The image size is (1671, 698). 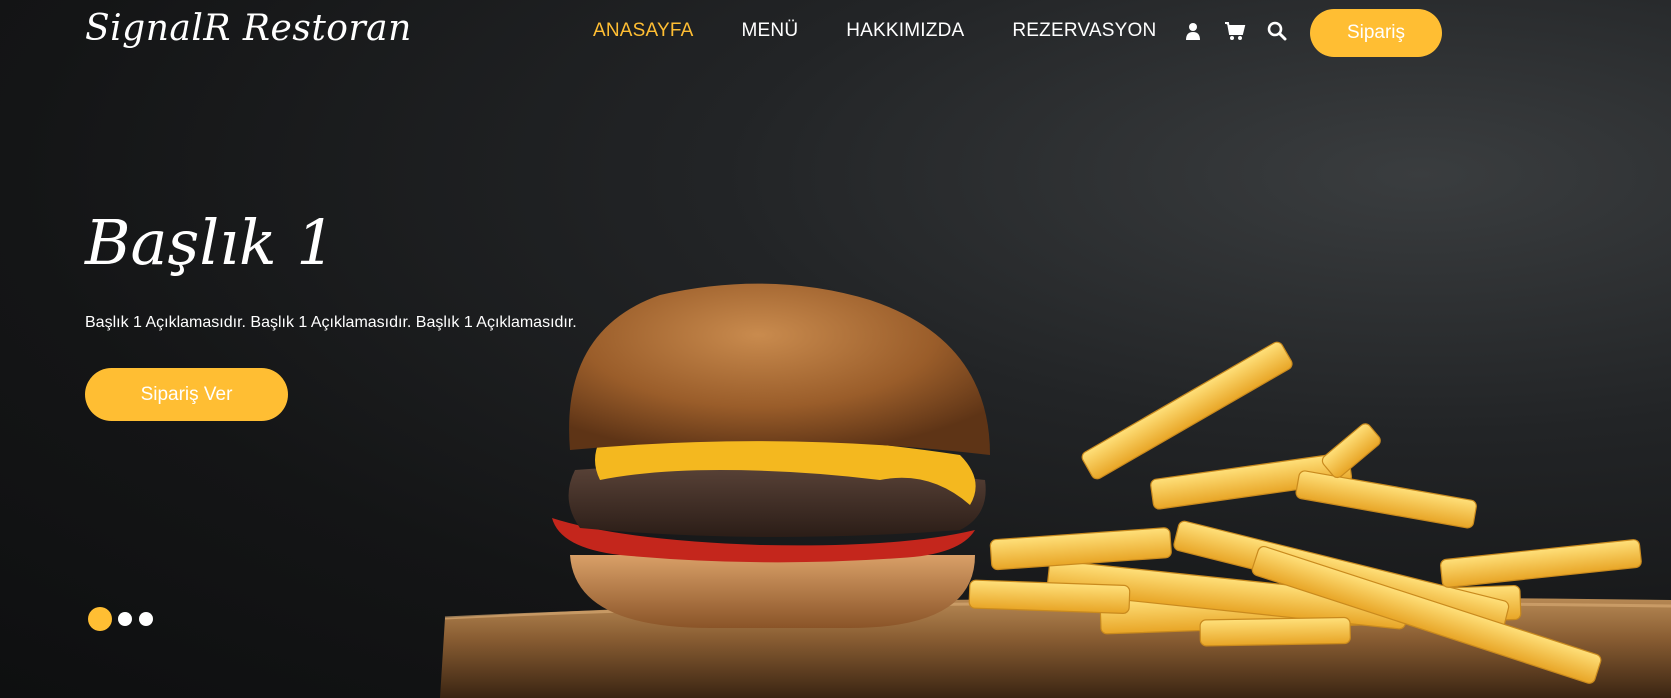 I want to click on nav-item-rezervasyon: REZERVASYON, so click(x=1084, y=31).